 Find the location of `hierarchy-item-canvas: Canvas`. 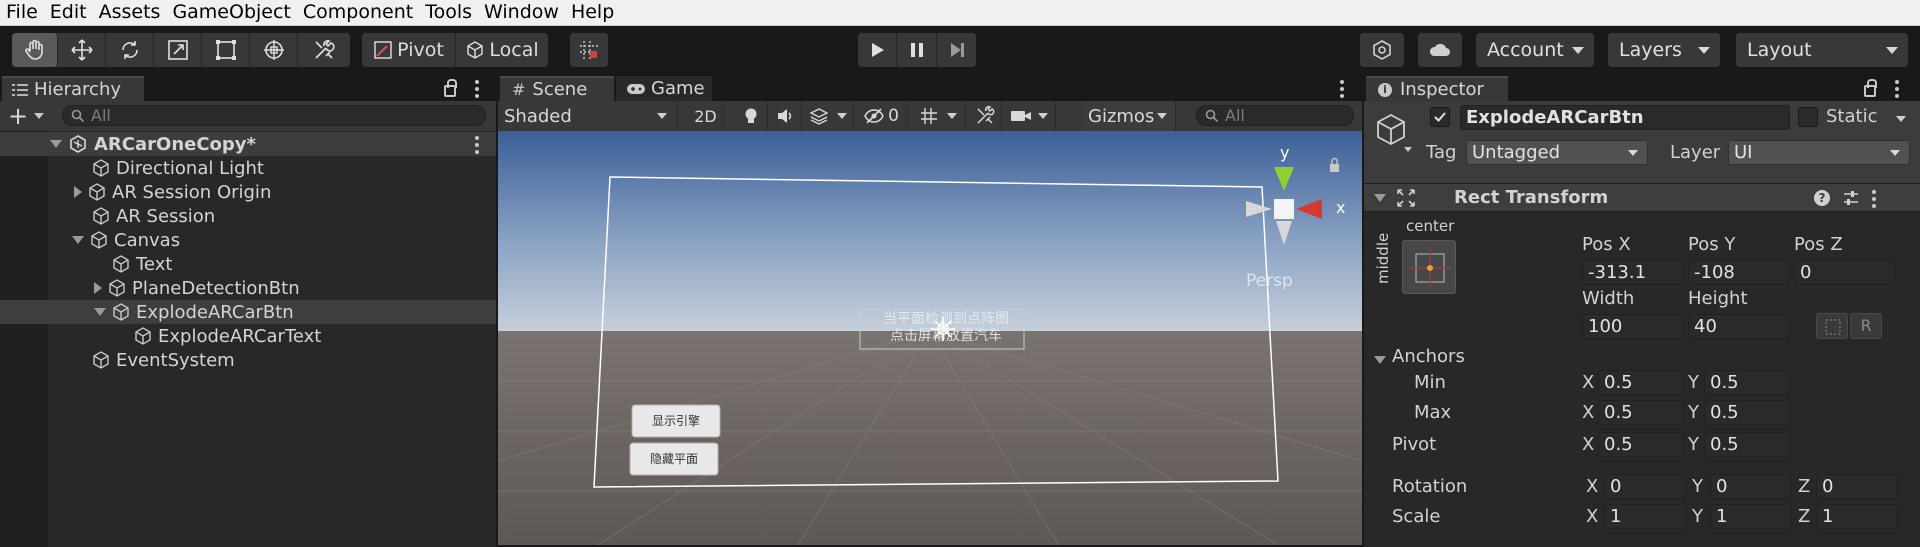

hierarchy-item-canvas: Canvas is located at coordinates (248, 240).